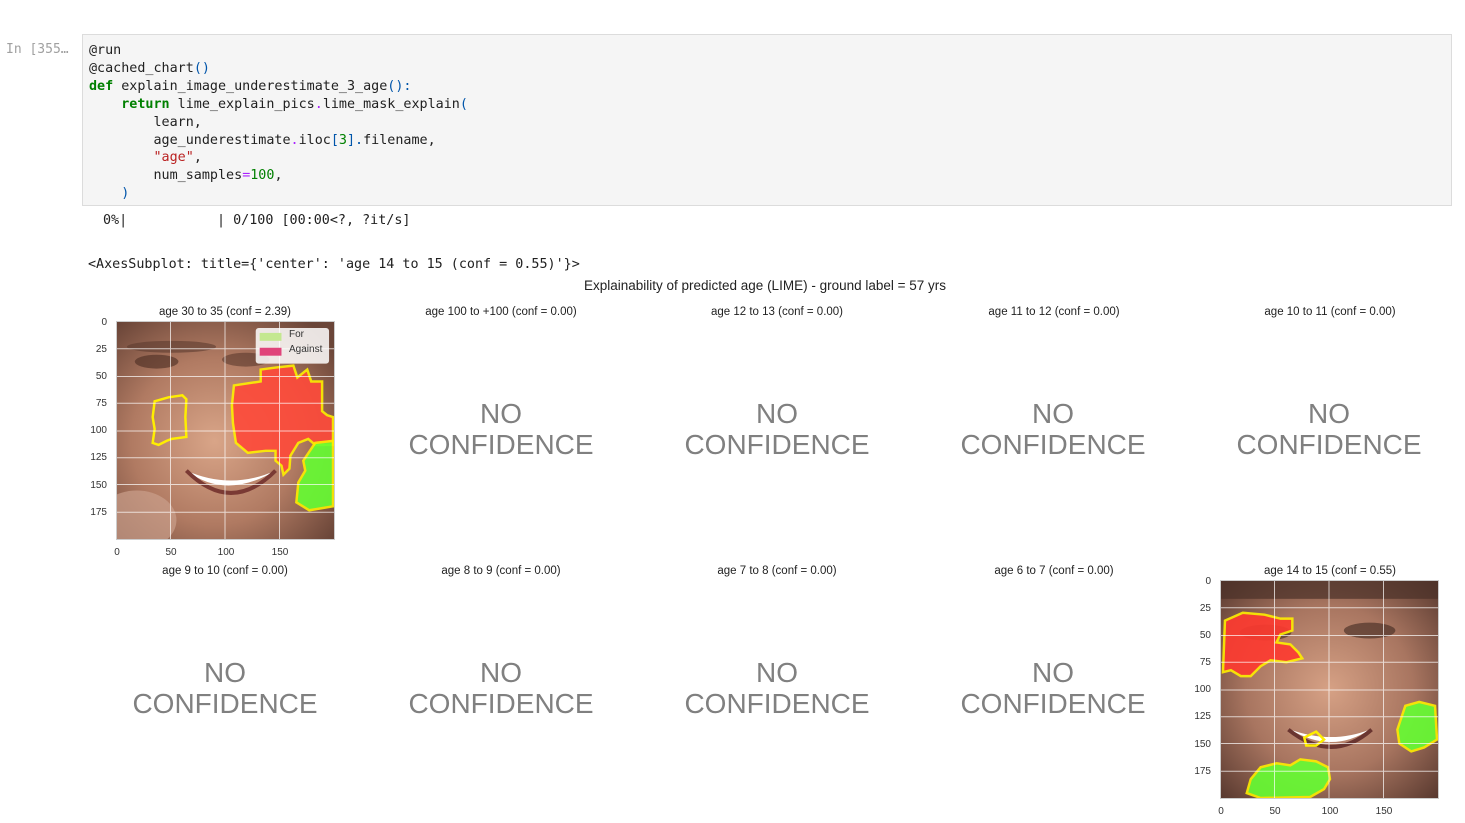 This screenshot has height=823, width=1465. I want to click on subplot-title: age 14 to 15 (conf = 0.55), so click(1330, 571).